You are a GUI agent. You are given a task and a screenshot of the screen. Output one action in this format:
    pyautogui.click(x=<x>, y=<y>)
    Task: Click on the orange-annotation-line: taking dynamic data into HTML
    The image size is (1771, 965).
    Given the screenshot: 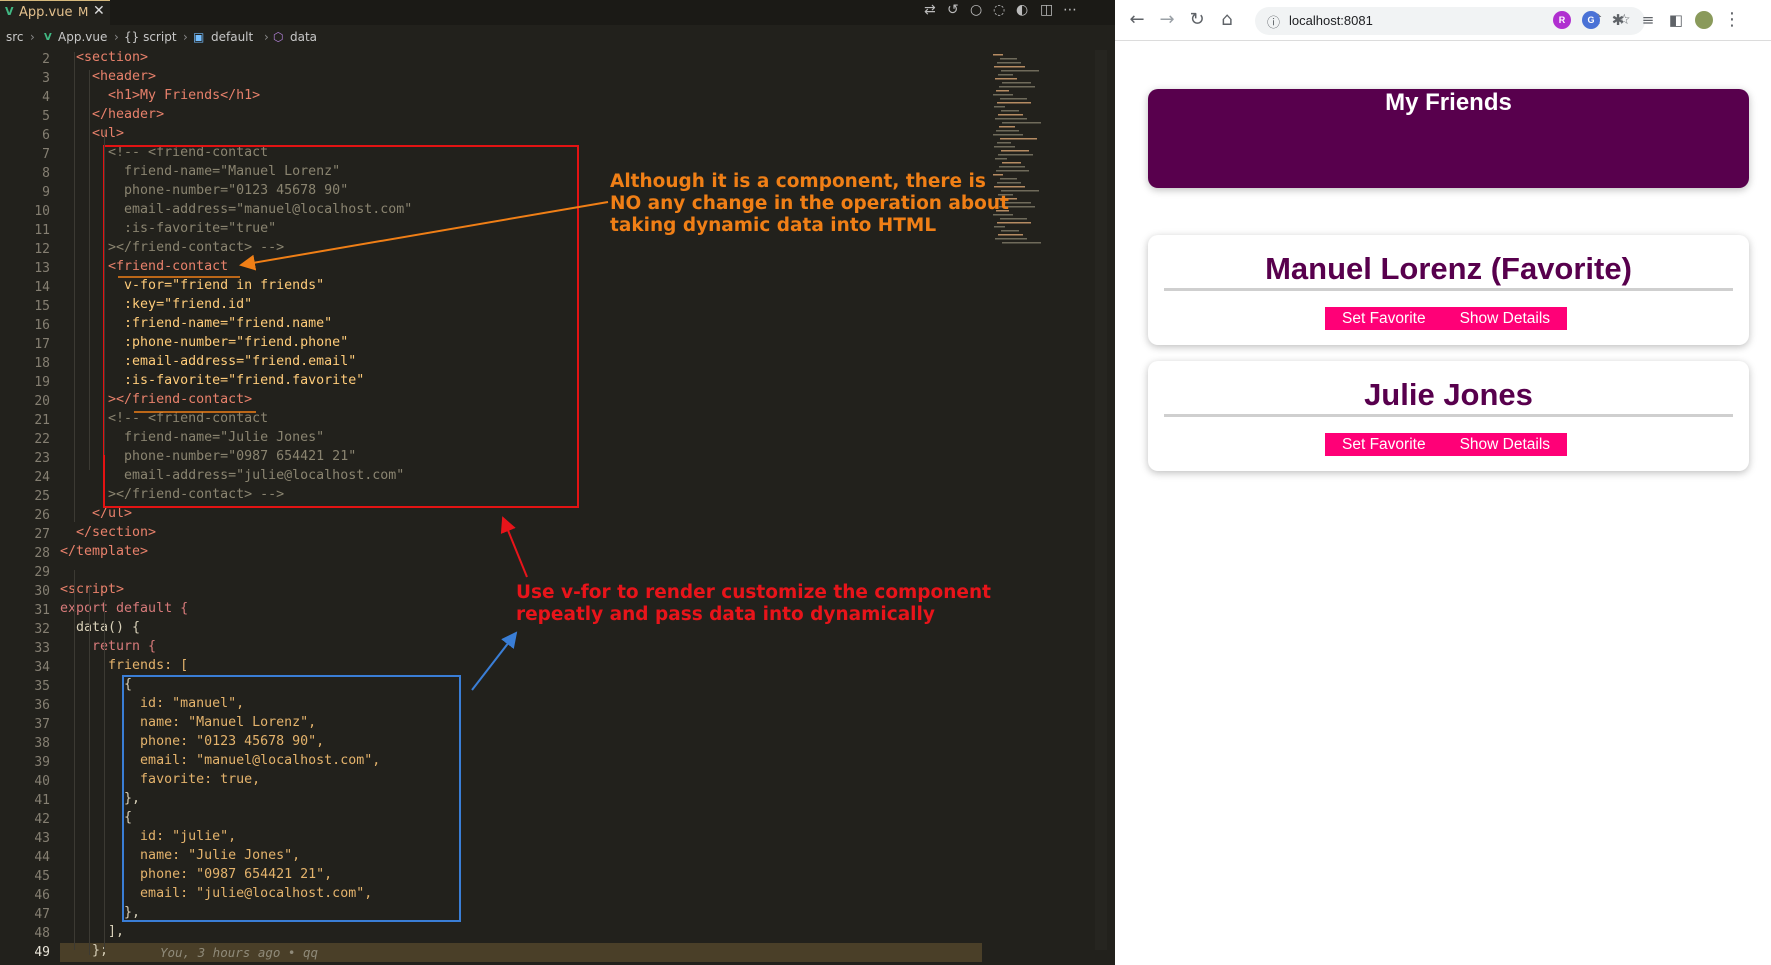 What is the action you would take?
    pyautogui.click(x=773, y=225)
    